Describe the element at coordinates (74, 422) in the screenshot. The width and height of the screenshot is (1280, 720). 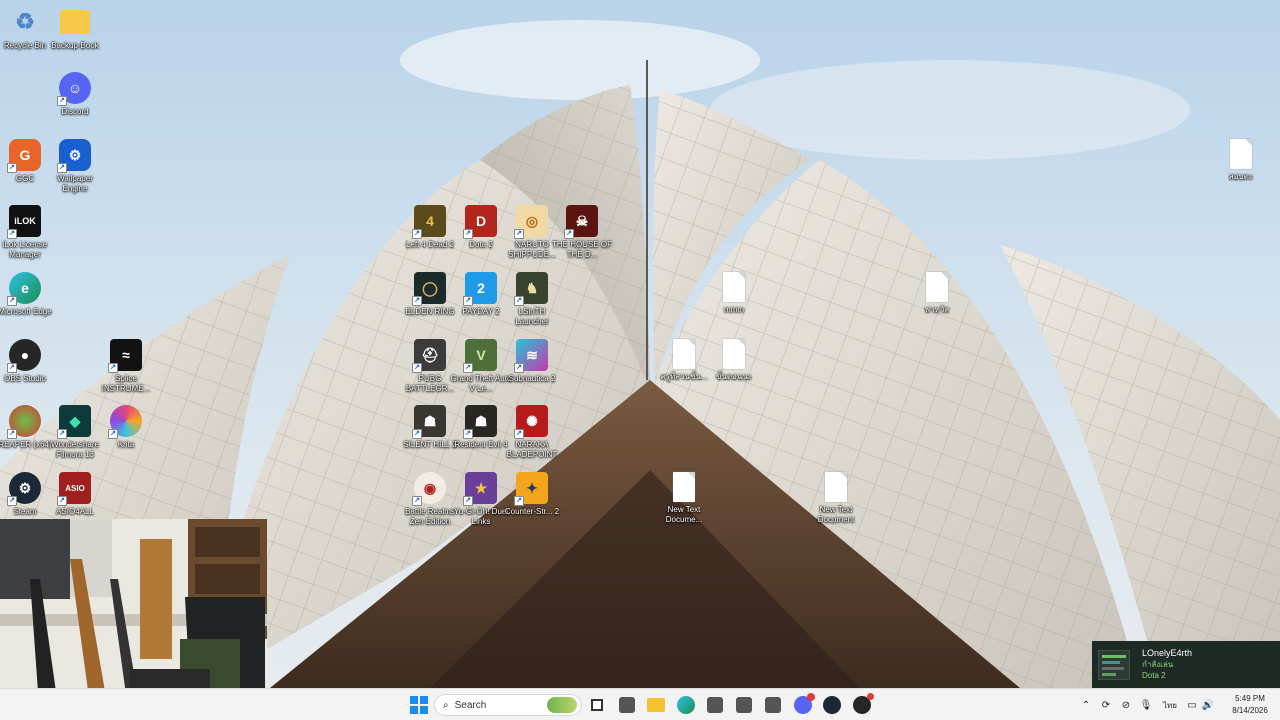
I see `filmora-icon: ◆ ↗` at that location.